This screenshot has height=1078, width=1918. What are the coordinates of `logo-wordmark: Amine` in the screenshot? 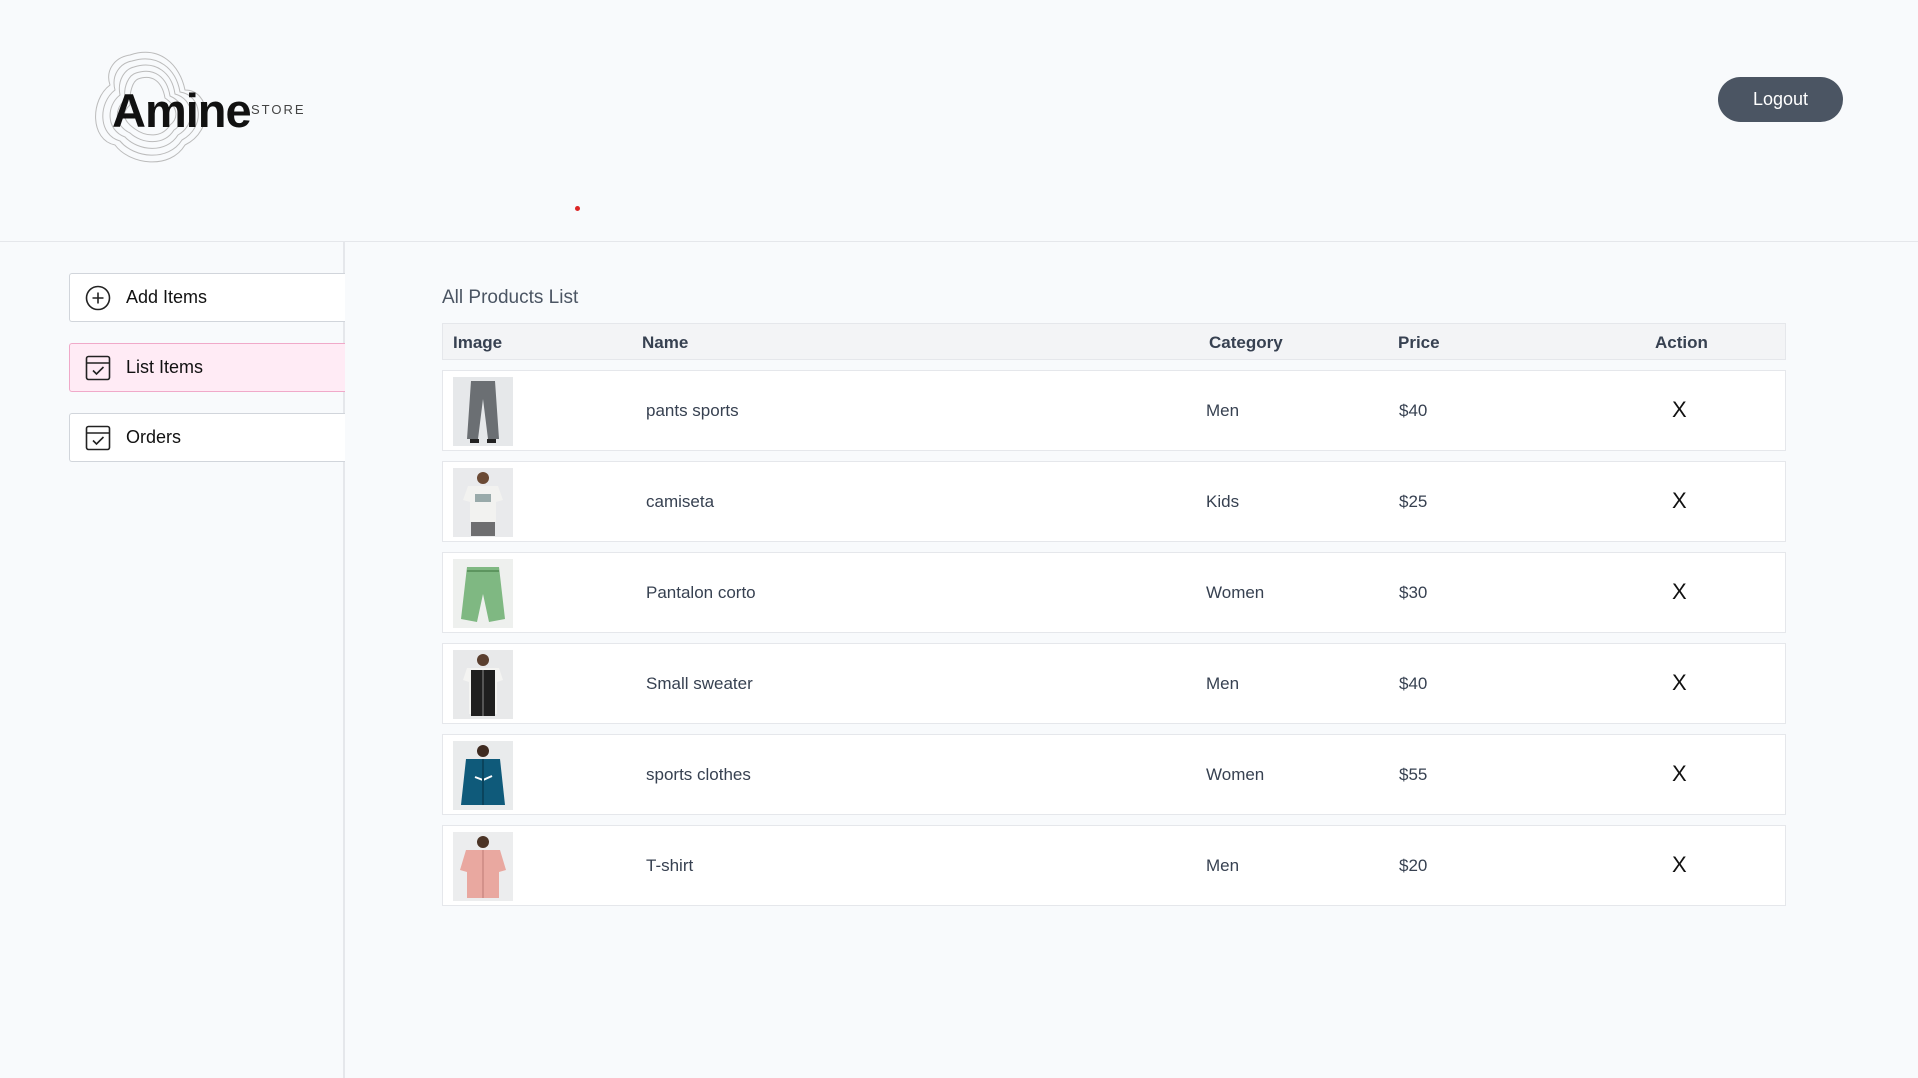 It's located at (182, 110).